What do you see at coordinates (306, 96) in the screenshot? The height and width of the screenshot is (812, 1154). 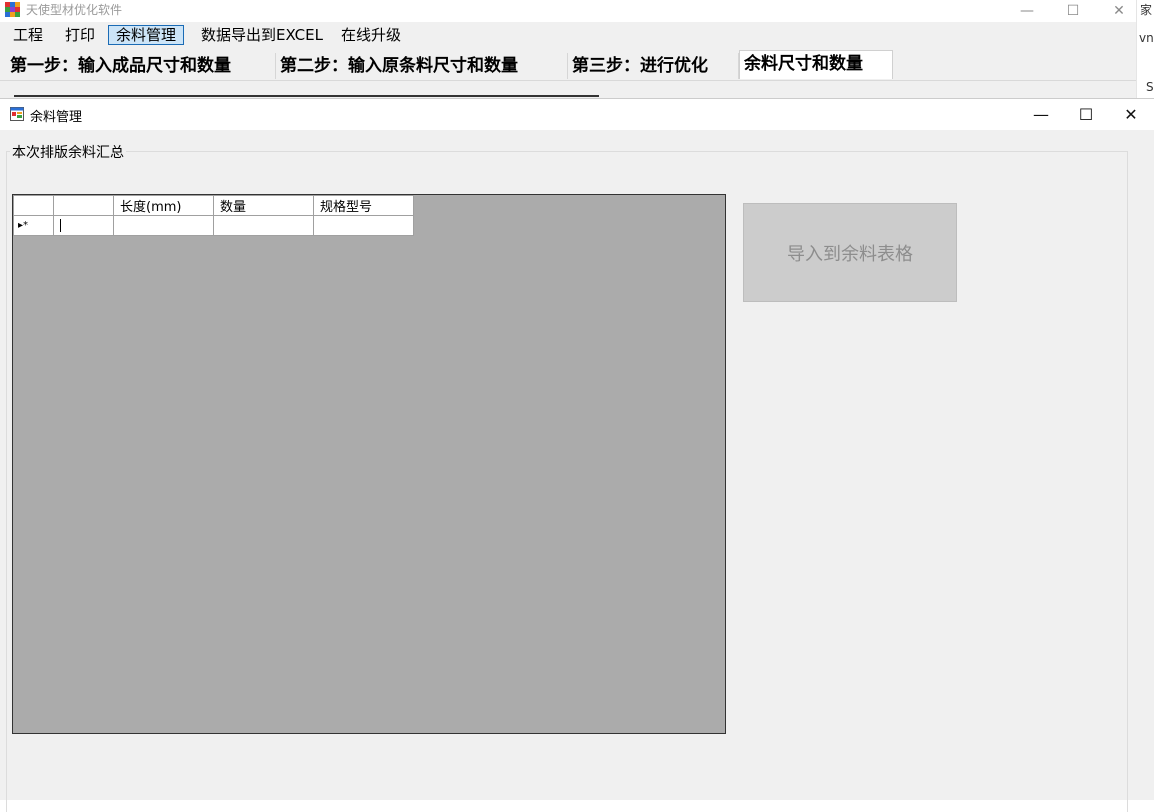 I see `main-content-border` at bounding box center [306, 96].